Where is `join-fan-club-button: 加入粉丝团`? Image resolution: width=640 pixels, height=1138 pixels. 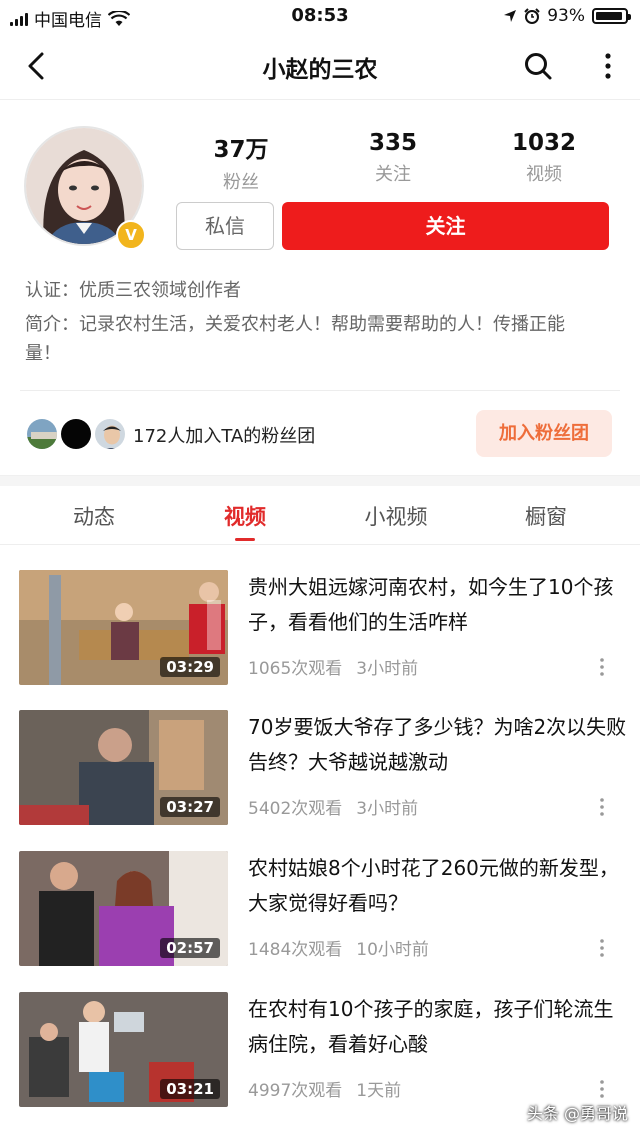 join-fan-club-button: 加入粉丝团 is located at coordinates (544, 433).